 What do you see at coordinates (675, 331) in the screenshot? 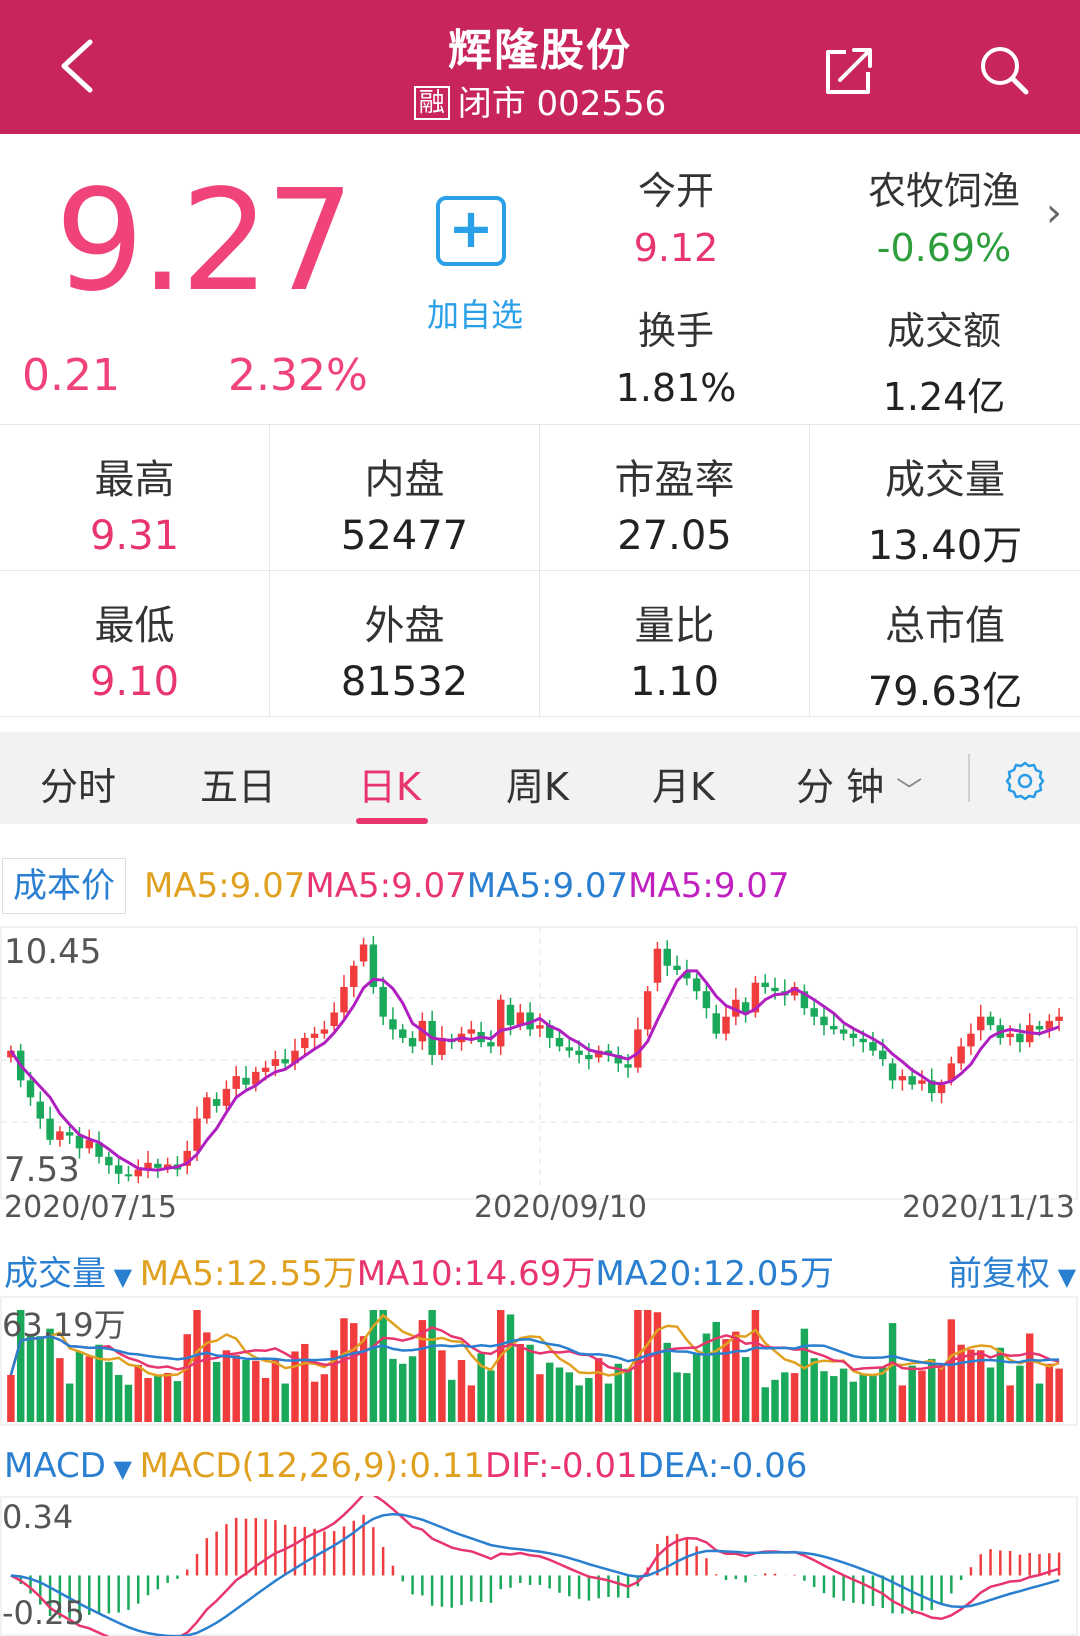
I see `turnover-label: 换手` at bounding box center [675, 331].